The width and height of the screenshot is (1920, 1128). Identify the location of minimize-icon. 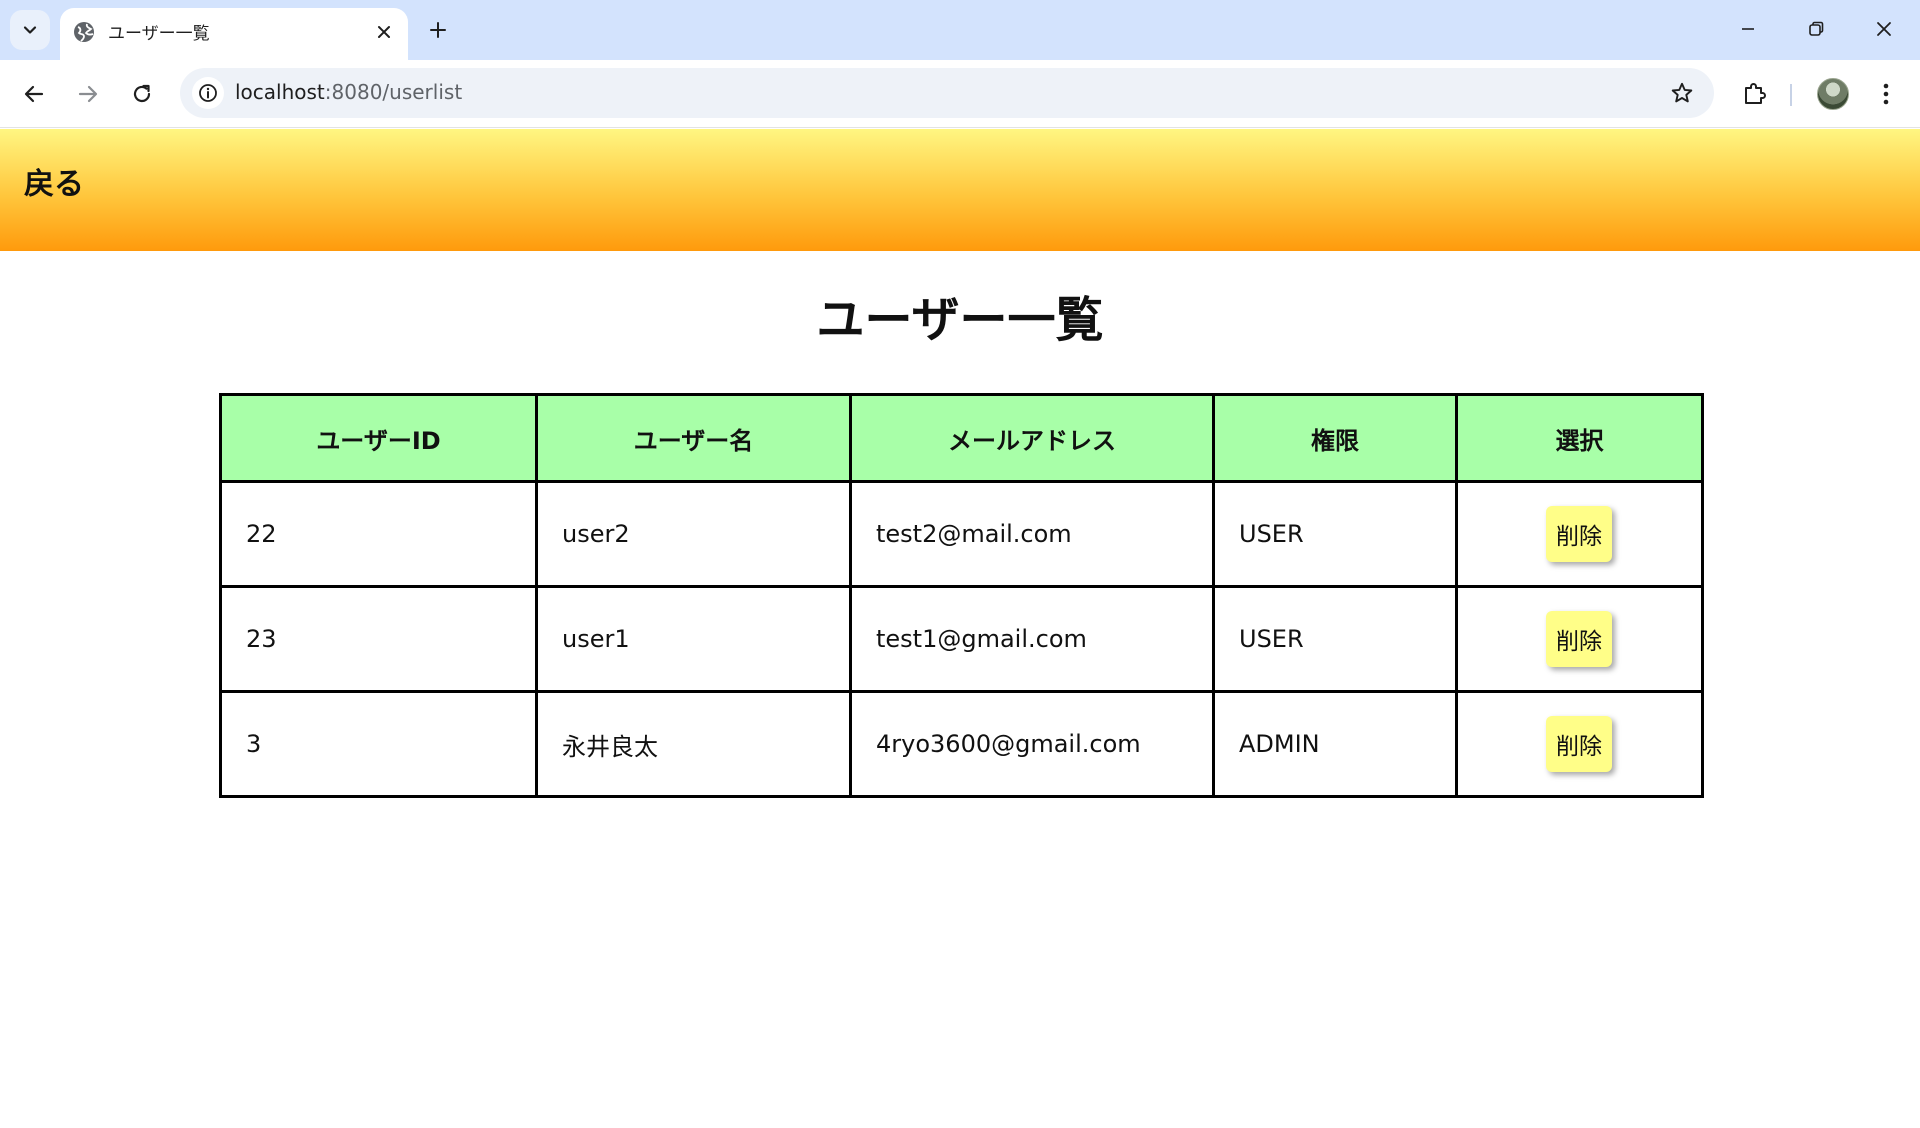
(1748, 29).